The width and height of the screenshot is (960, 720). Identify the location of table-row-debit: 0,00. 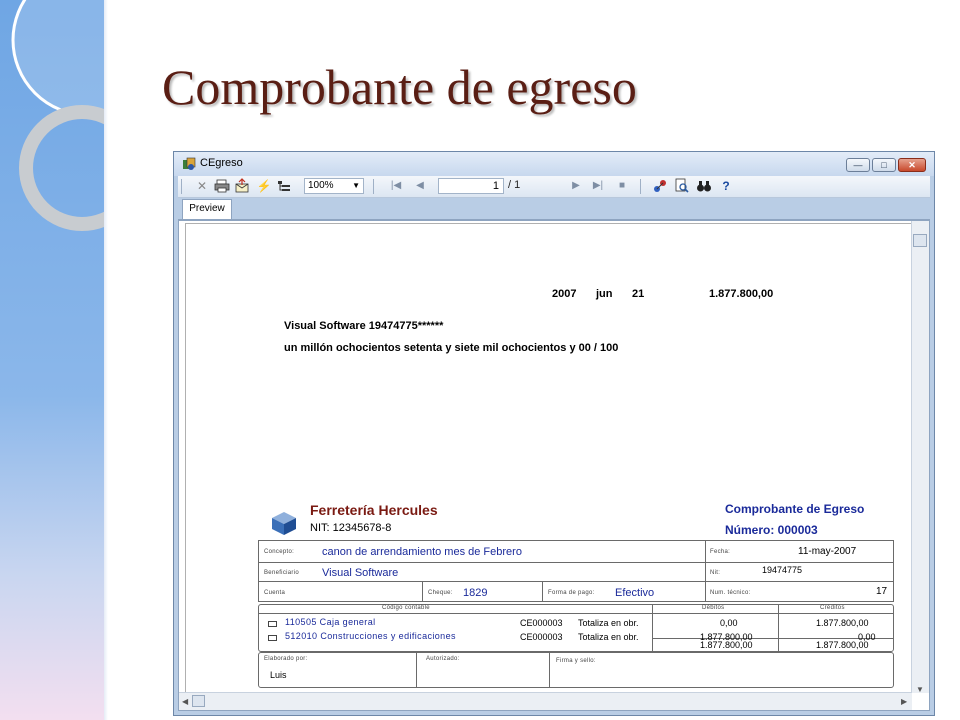
(729, 623).